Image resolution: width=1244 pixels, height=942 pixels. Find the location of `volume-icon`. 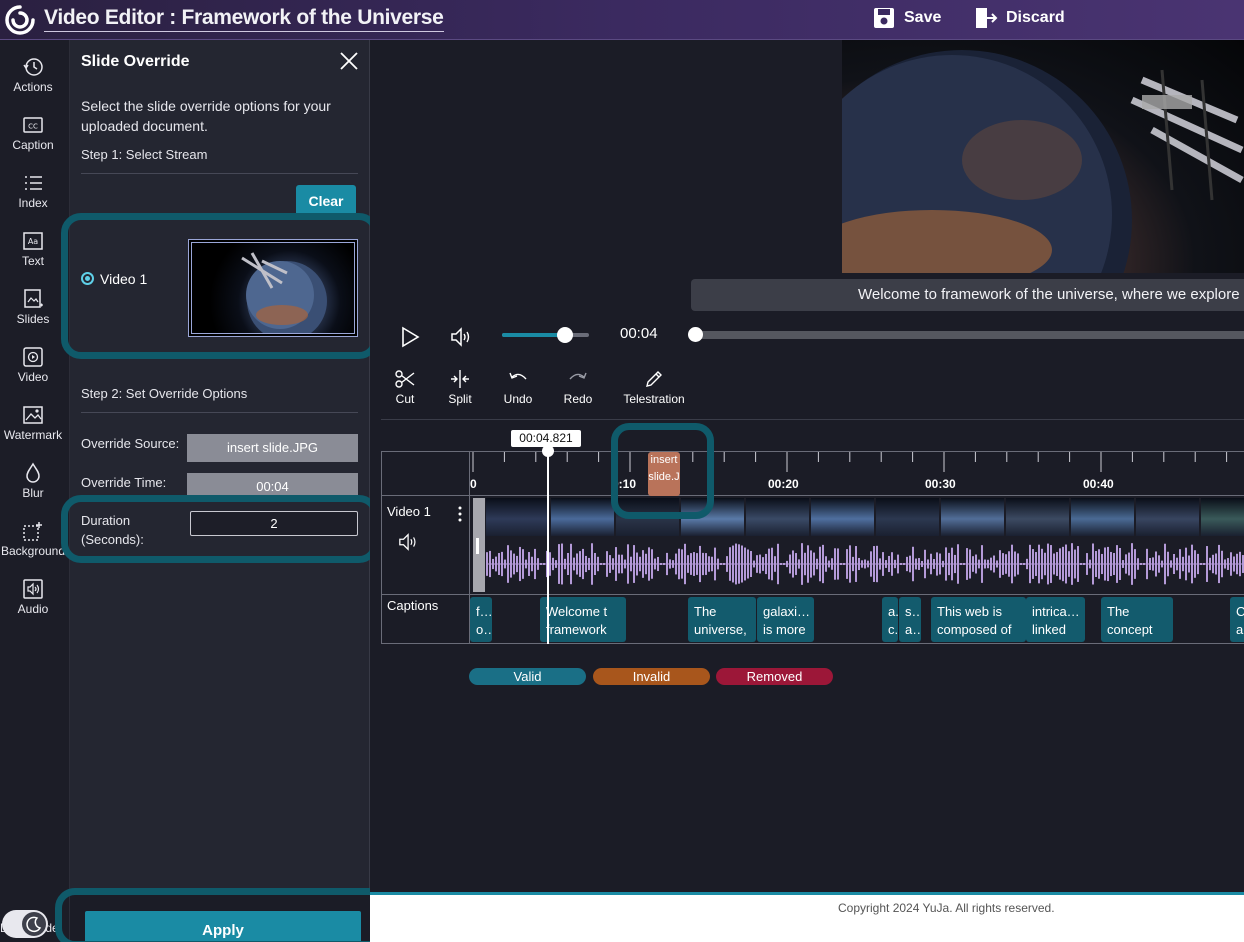

volume-icon is located at coordinates (462, 337).